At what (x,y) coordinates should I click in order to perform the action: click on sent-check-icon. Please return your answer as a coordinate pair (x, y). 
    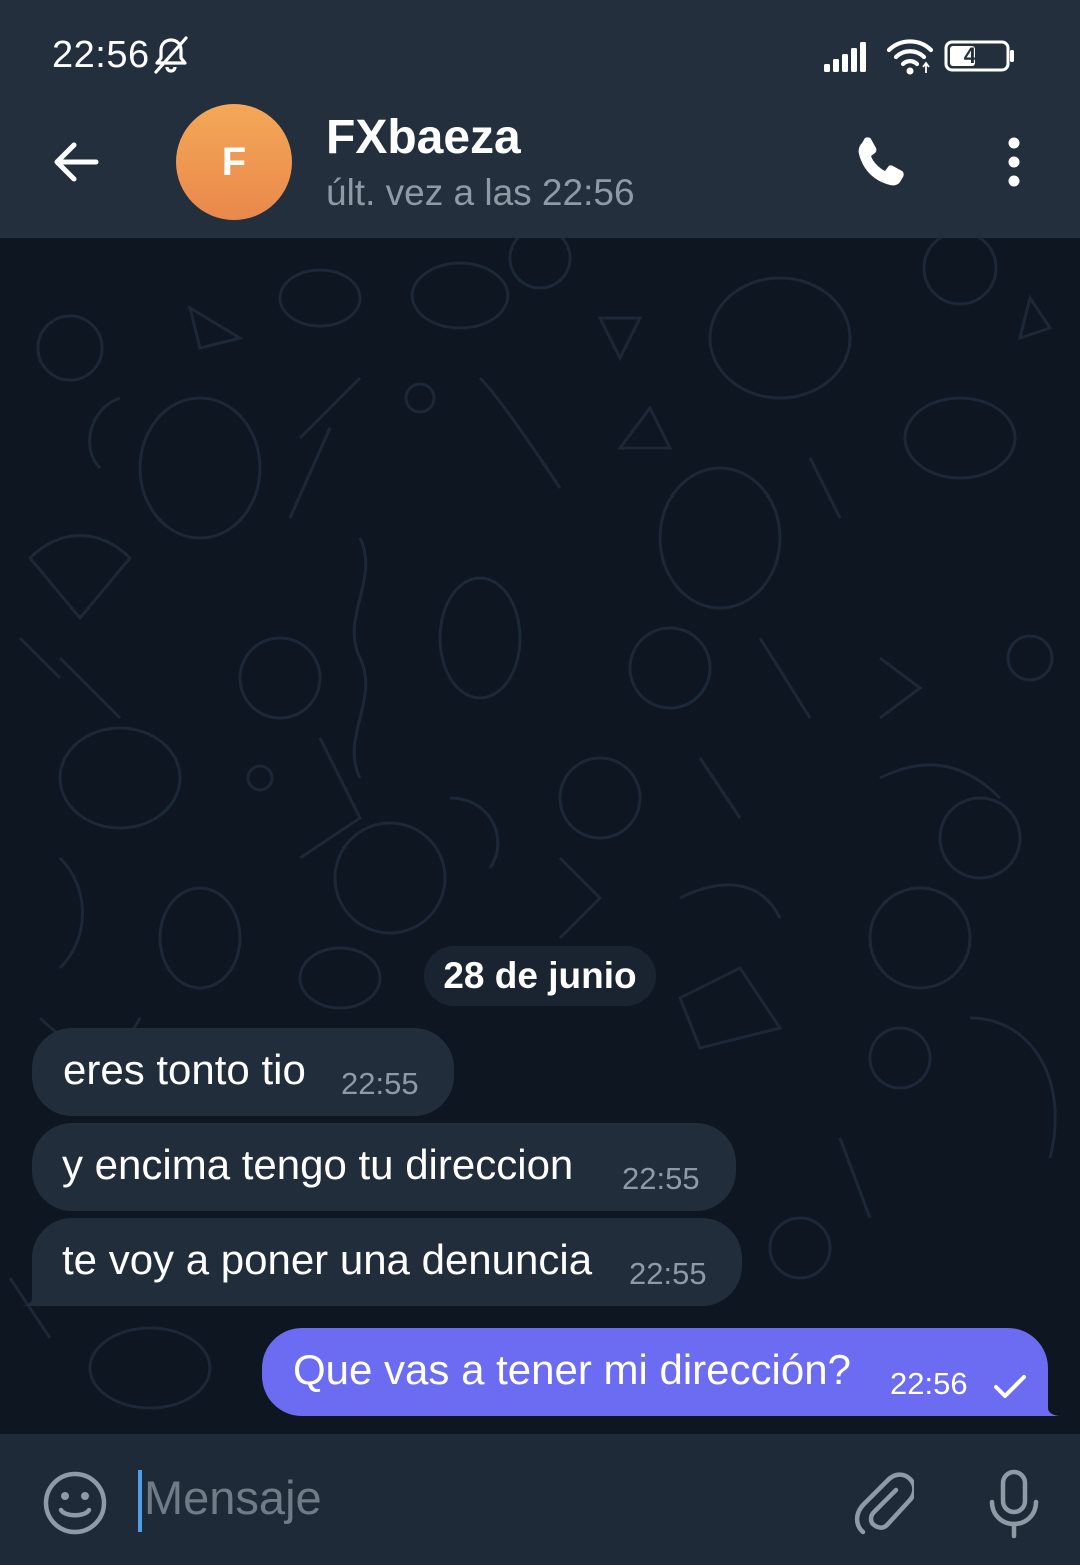
    Looking at the image, I should click on (1010, 1386).